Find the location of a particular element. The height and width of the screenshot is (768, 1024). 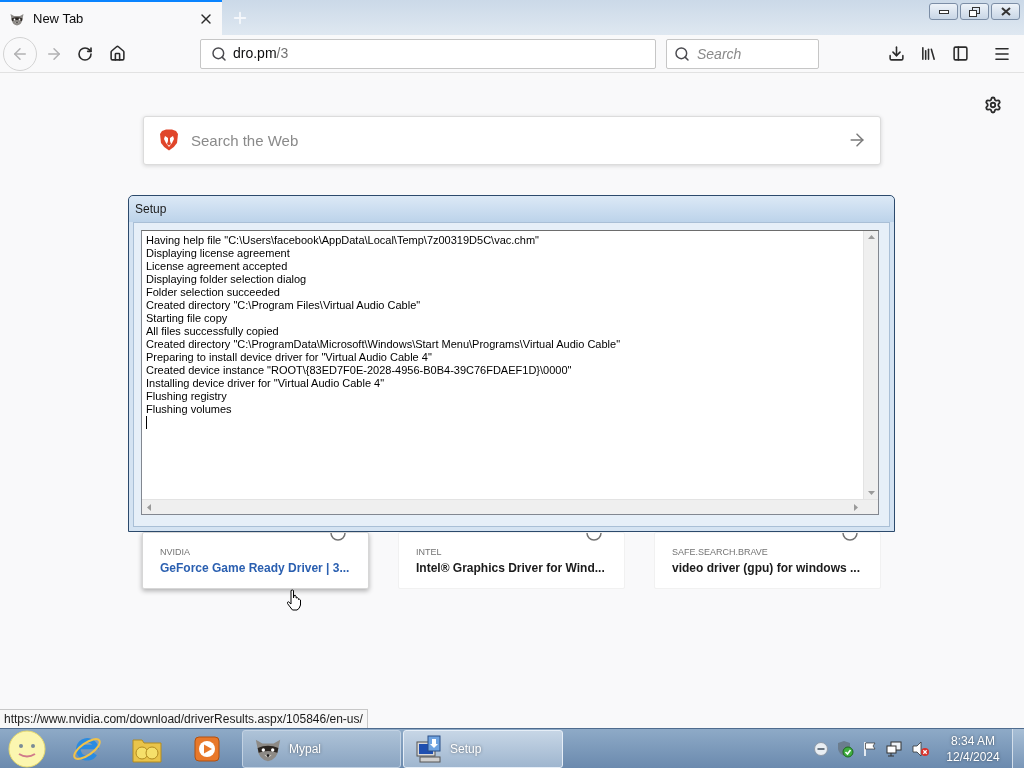

log-line: Folder selection succeeded is located at coordinates (213, 292).